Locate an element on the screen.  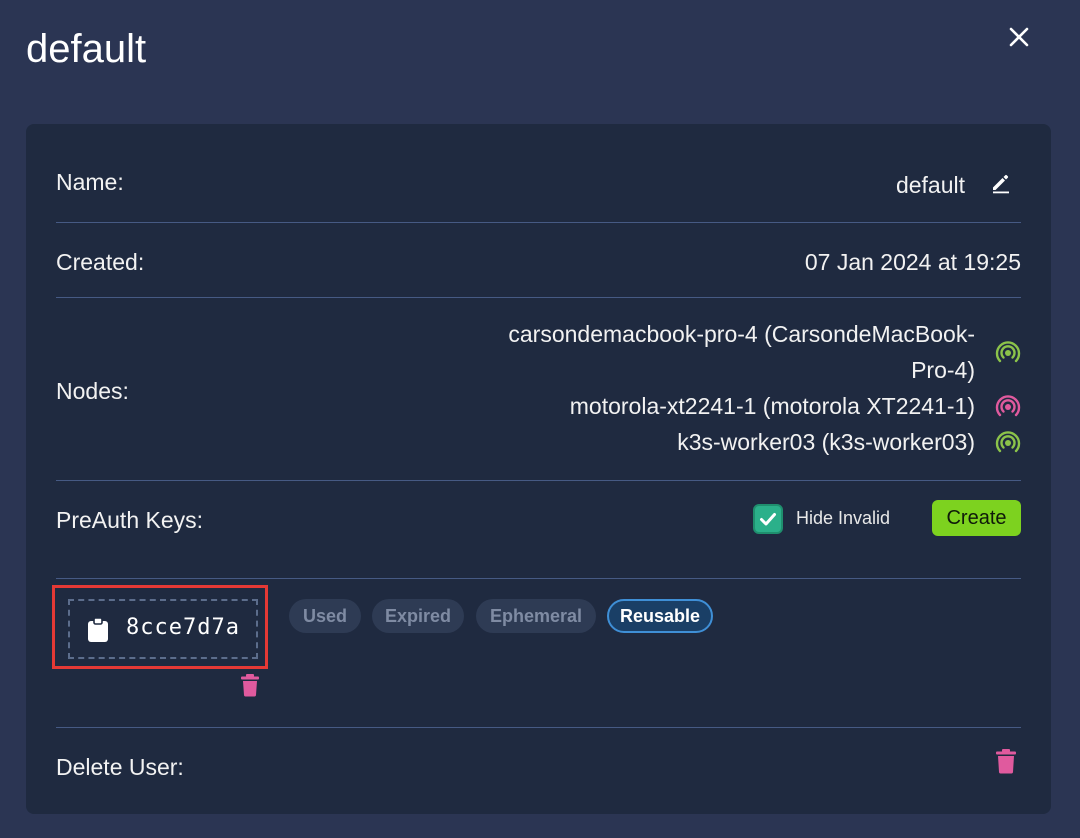
tag-used: Used is located at coordinates (325, 616).